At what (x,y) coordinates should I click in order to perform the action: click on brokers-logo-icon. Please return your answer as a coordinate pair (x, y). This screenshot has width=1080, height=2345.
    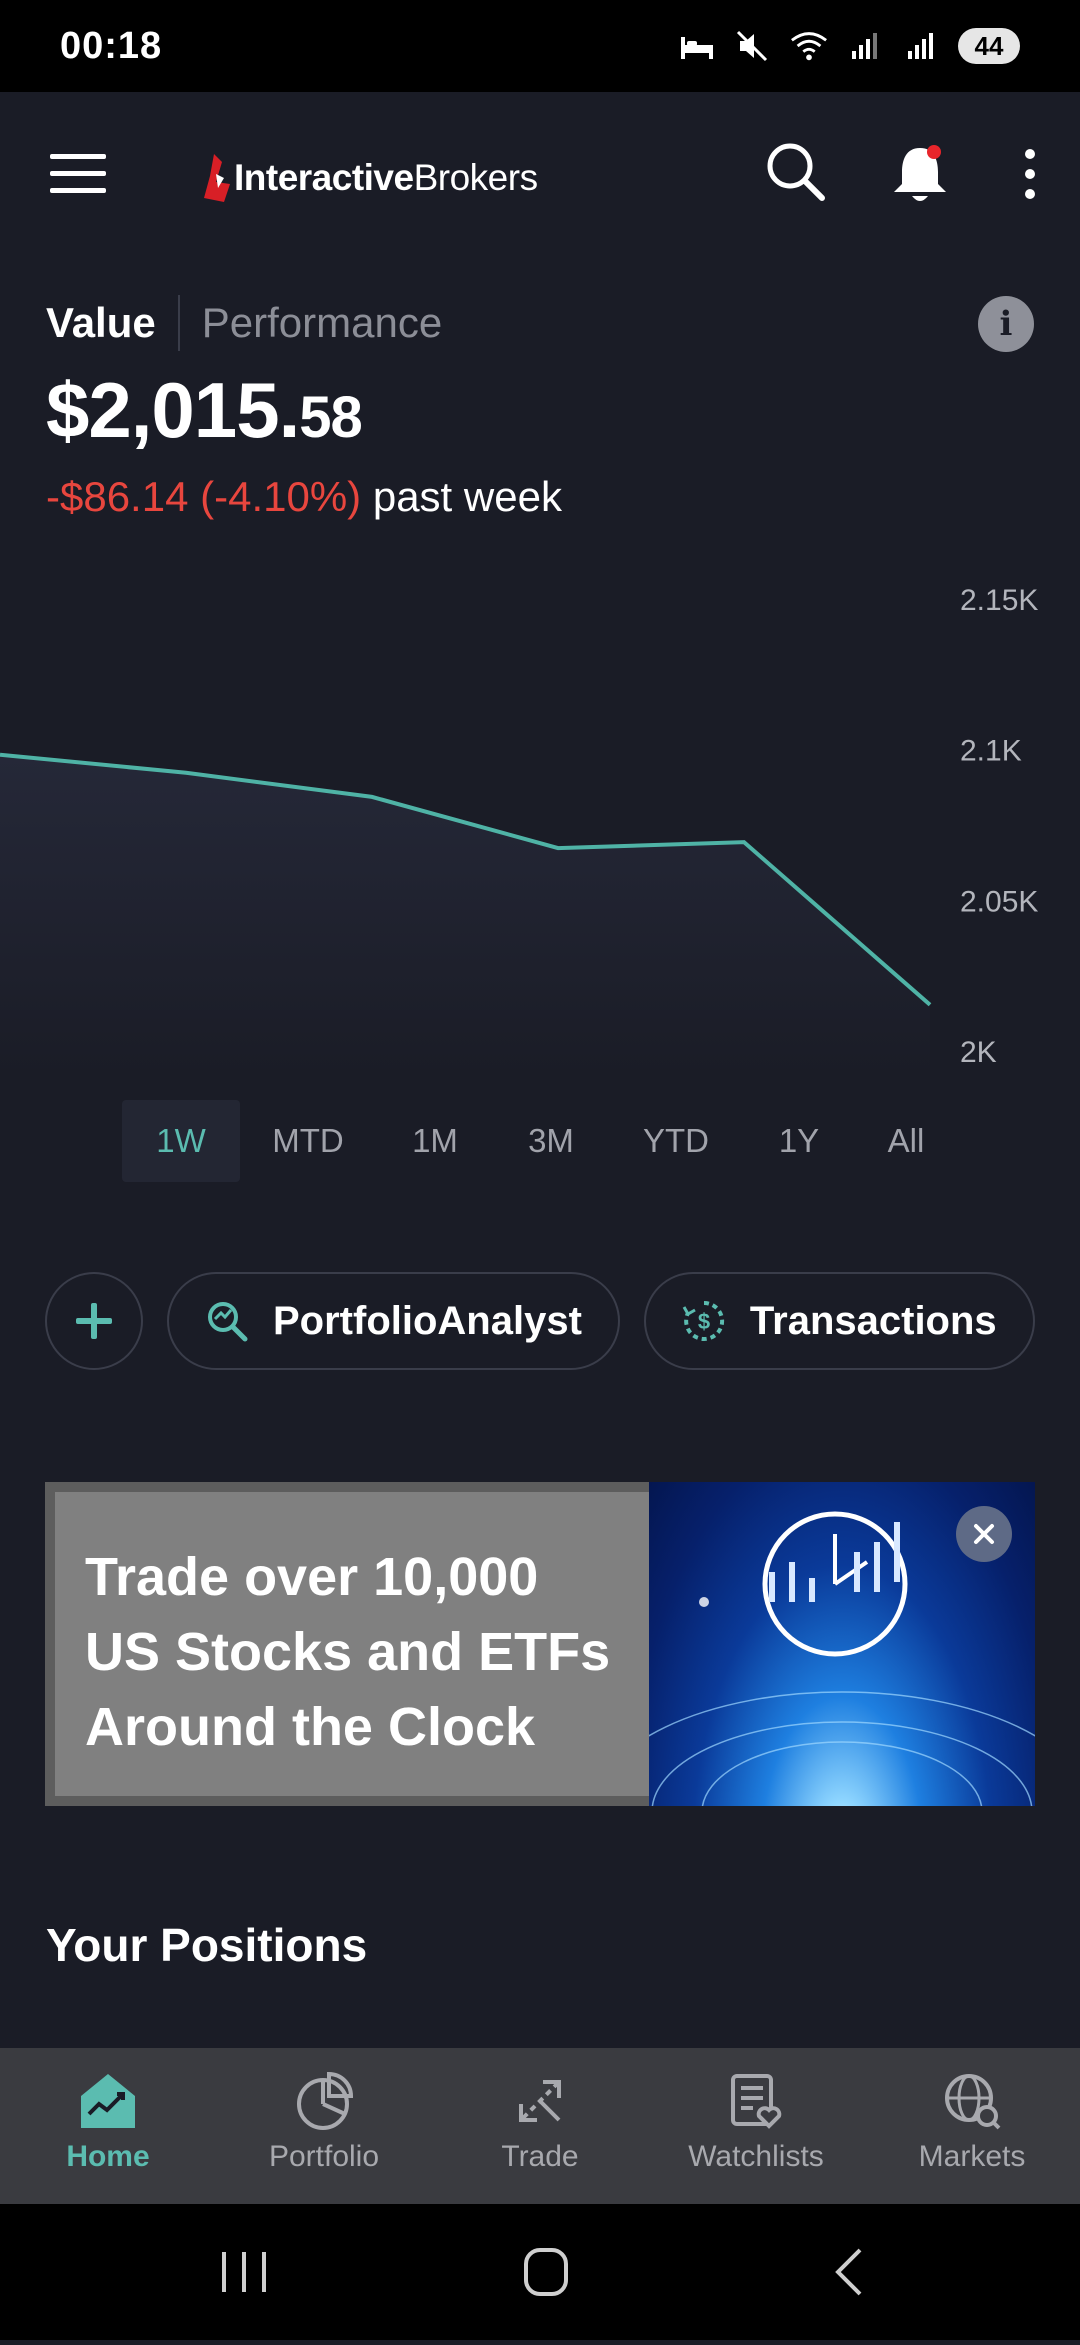
    Looking at the image, I should click on (217, 178).